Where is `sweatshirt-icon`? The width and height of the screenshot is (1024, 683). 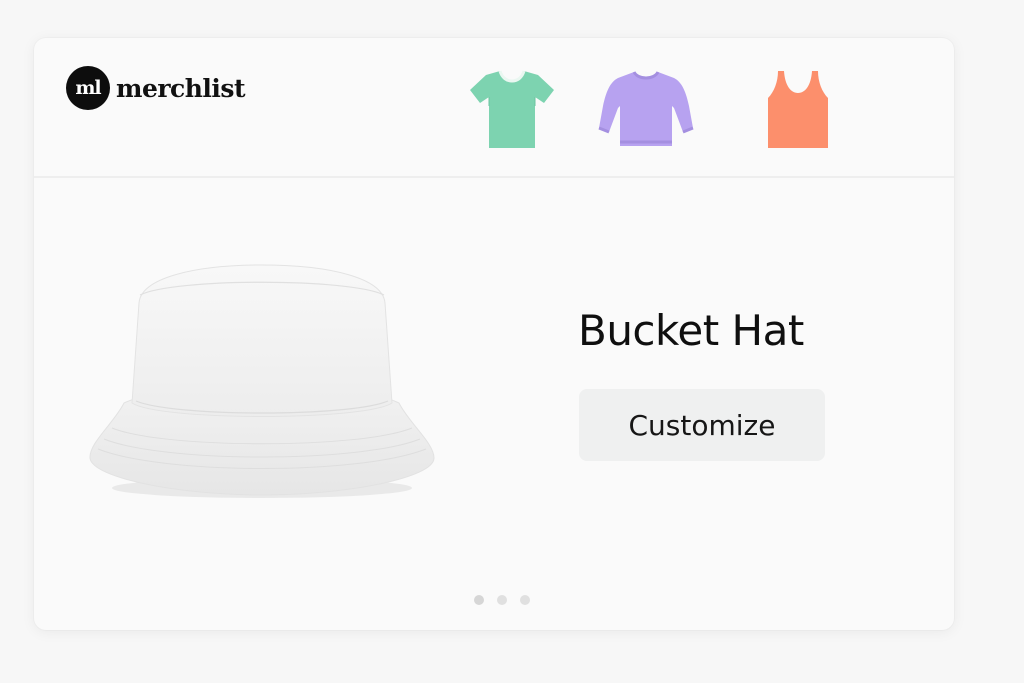 sweatshirt-icon is located at coordinates (646, 108).